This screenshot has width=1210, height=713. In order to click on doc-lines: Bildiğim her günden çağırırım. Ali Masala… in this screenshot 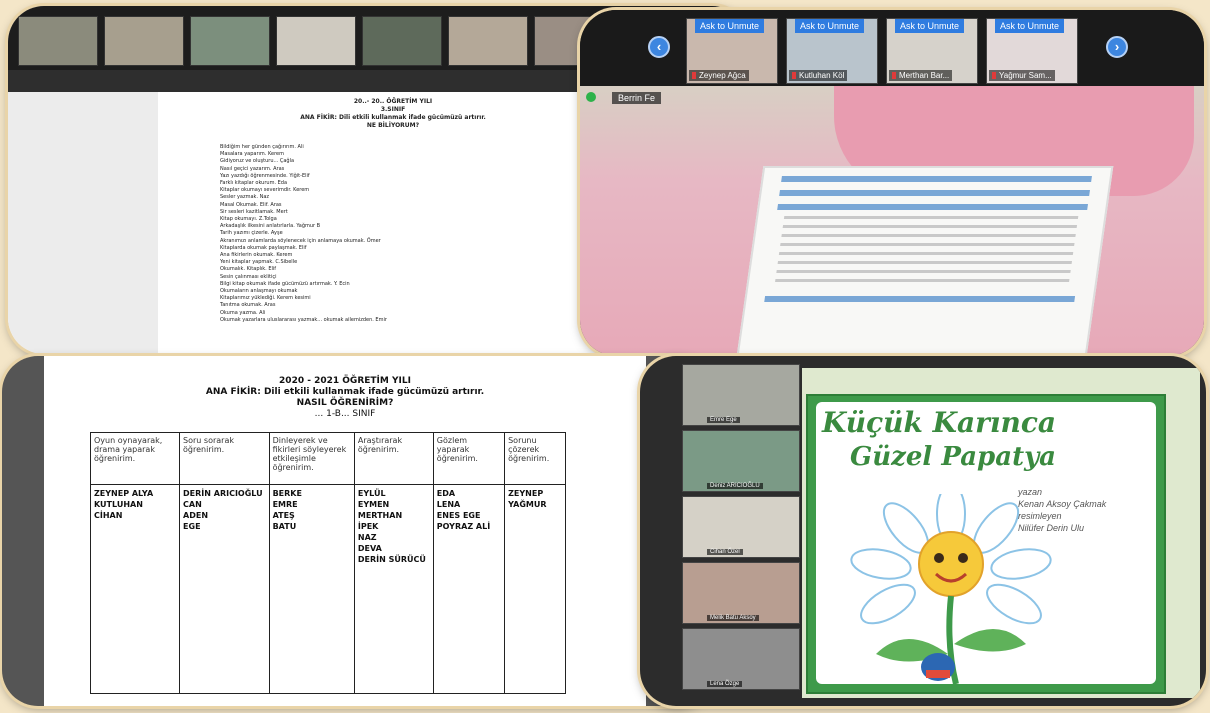, I will do `click(414, 234)`.